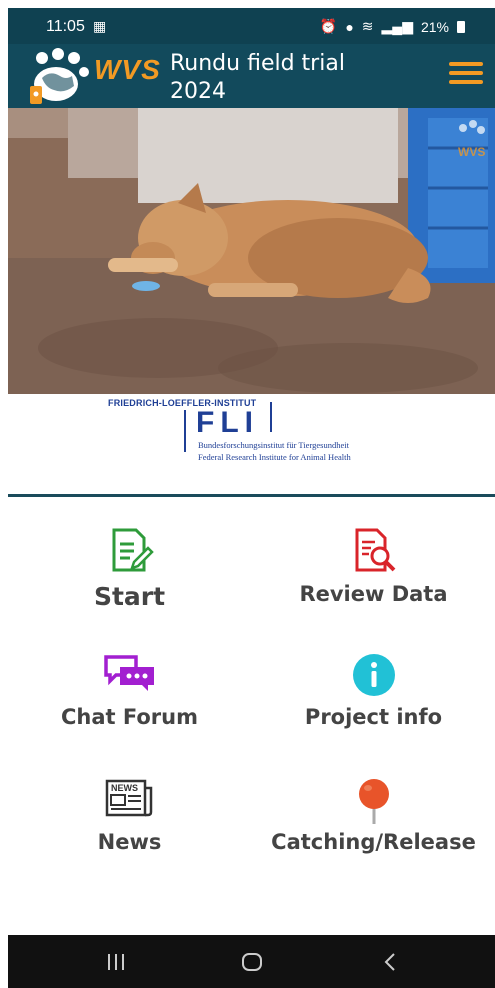 This screenshot has width=495, height=988. I want to click on app-header: WVS Rundu field trial 2024, so click(251, 76).